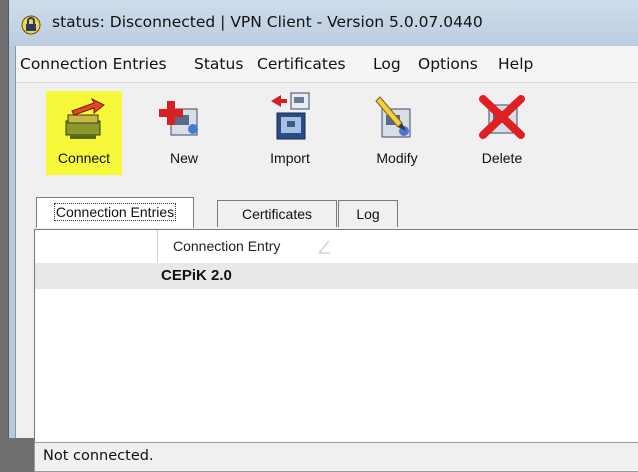  What do you see at coordinates (448, 64) in the screenshot?
I see `menu-options: Options` at bounding box center [448, 64].